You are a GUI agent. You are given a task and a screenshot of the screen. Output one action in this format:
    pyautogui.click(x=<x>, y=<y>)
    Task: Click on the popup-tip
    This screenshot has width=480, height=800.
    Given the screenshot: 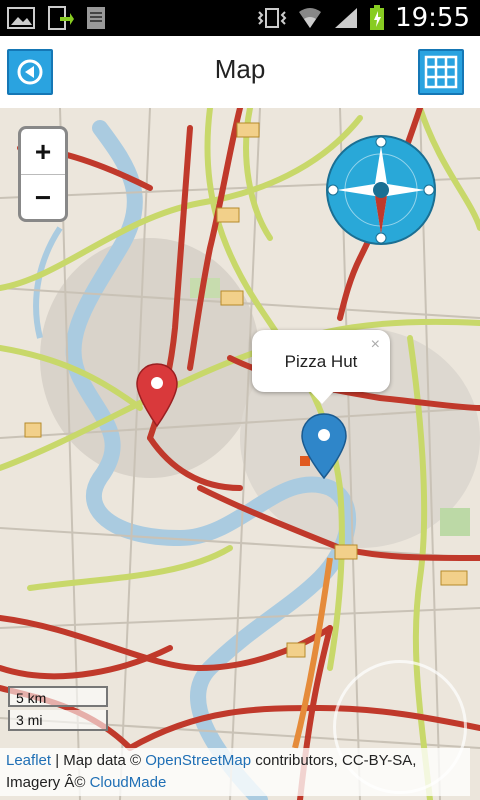 What is the action you would take?
    pyautogui.click(x=322, y=397)
    